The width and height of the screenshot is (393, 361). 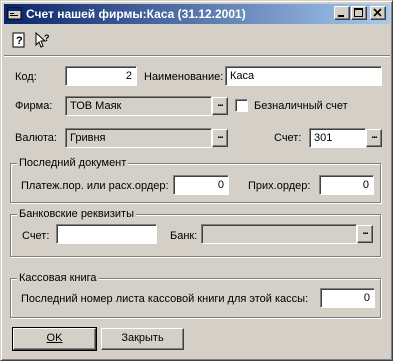 What do you see at coordinates (138, 106) in the screenshot?
I see `firm-field: ТОВ Маяк` at bounding box center [138, 106].